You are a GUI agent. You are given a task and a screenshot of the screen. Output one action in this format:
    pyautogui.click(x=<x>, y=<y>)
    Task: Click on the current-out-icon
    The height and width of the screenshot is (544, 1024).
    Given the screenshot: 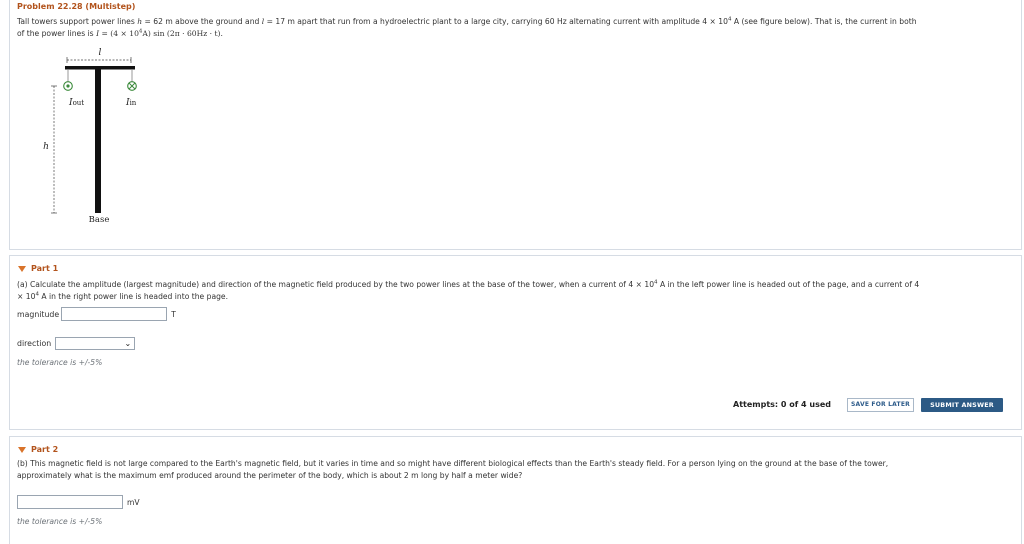 What is the action you would take?
    pyautogui.click(x=68, y=86)
    